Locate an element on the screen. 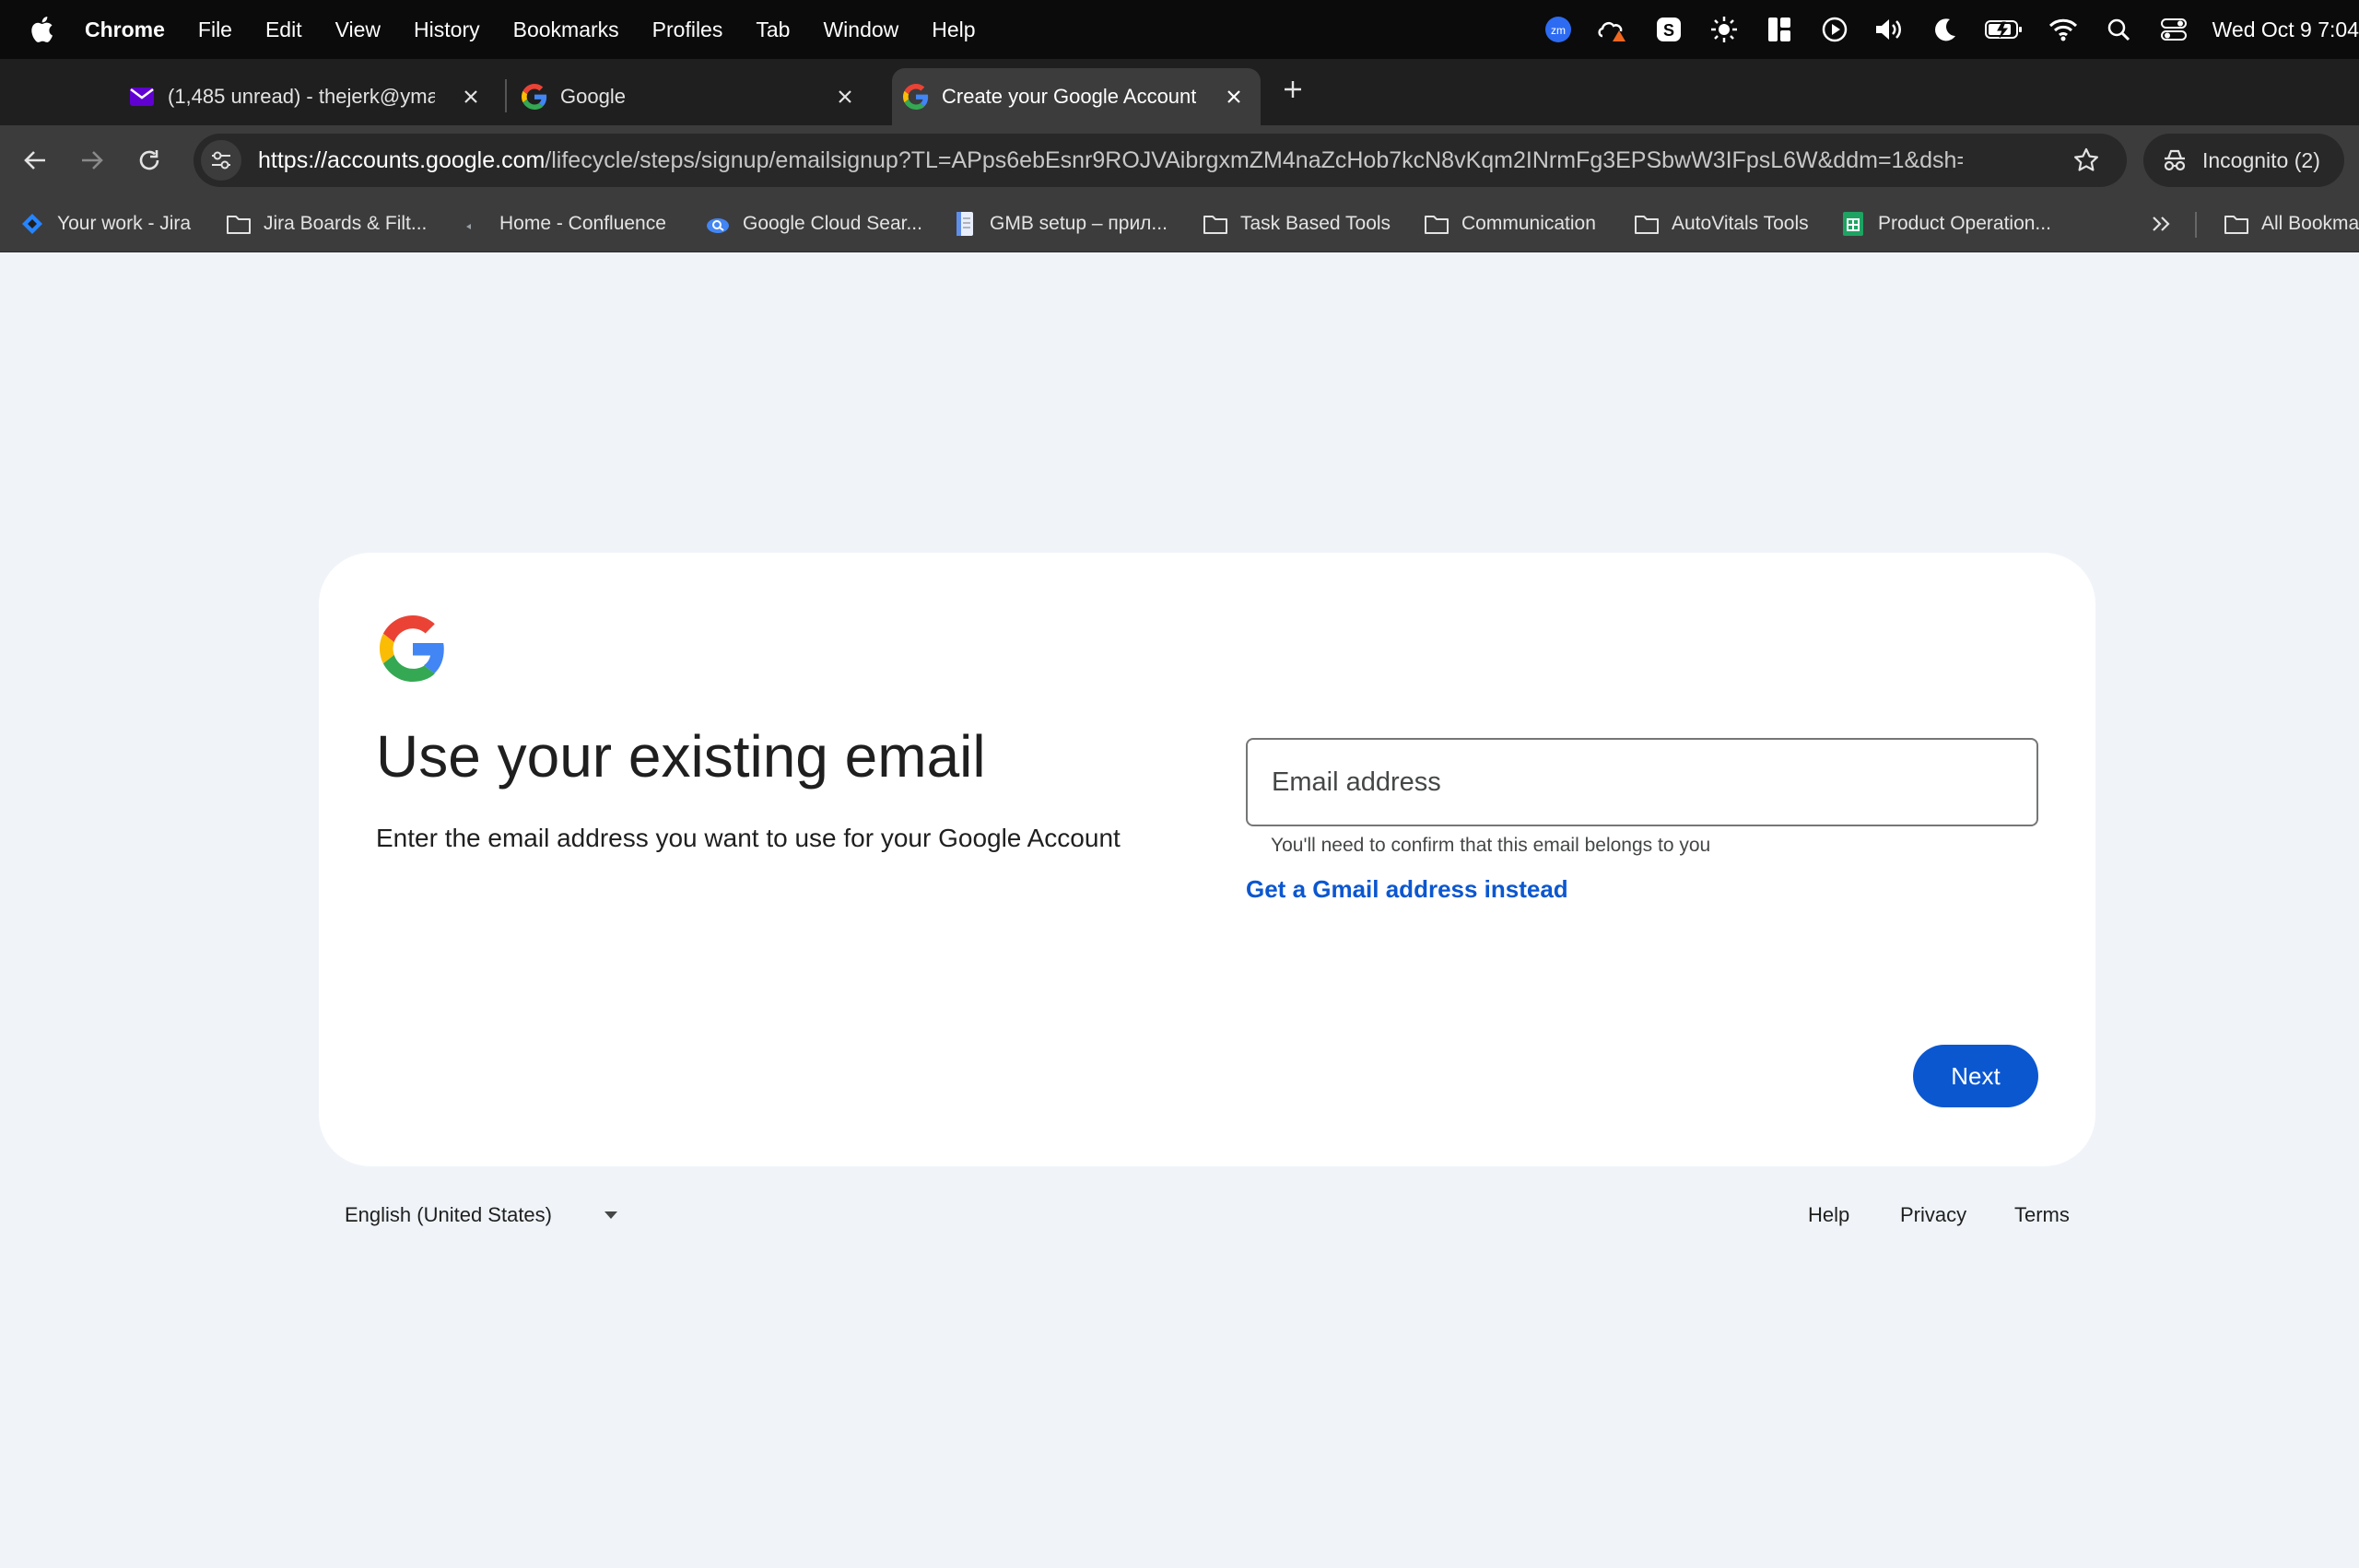 This screenshot has height=1568, width=2359. footer-help-link: Help is located at coordinates (1828, 1215).